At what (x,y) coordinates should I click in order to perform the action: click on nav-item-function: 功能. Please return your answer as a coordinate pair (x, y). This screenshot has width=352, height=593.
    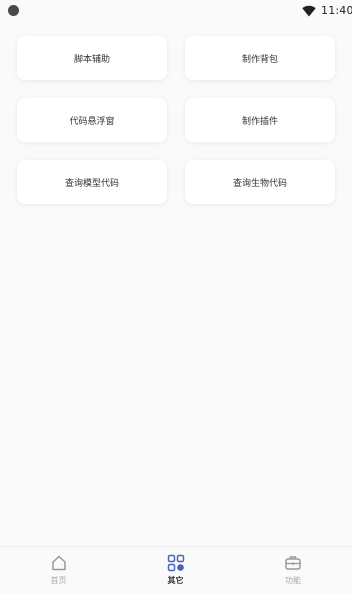
    Looking at the image, I should click on (293, 570).